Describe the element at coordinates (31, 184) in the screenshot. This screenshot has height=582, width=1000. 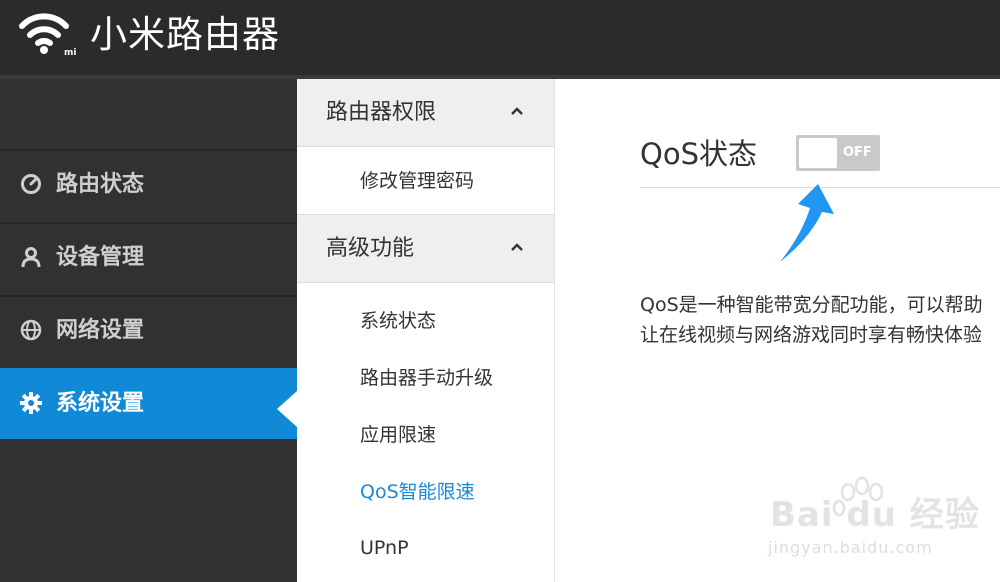
I see `gauge-icon` at that location.